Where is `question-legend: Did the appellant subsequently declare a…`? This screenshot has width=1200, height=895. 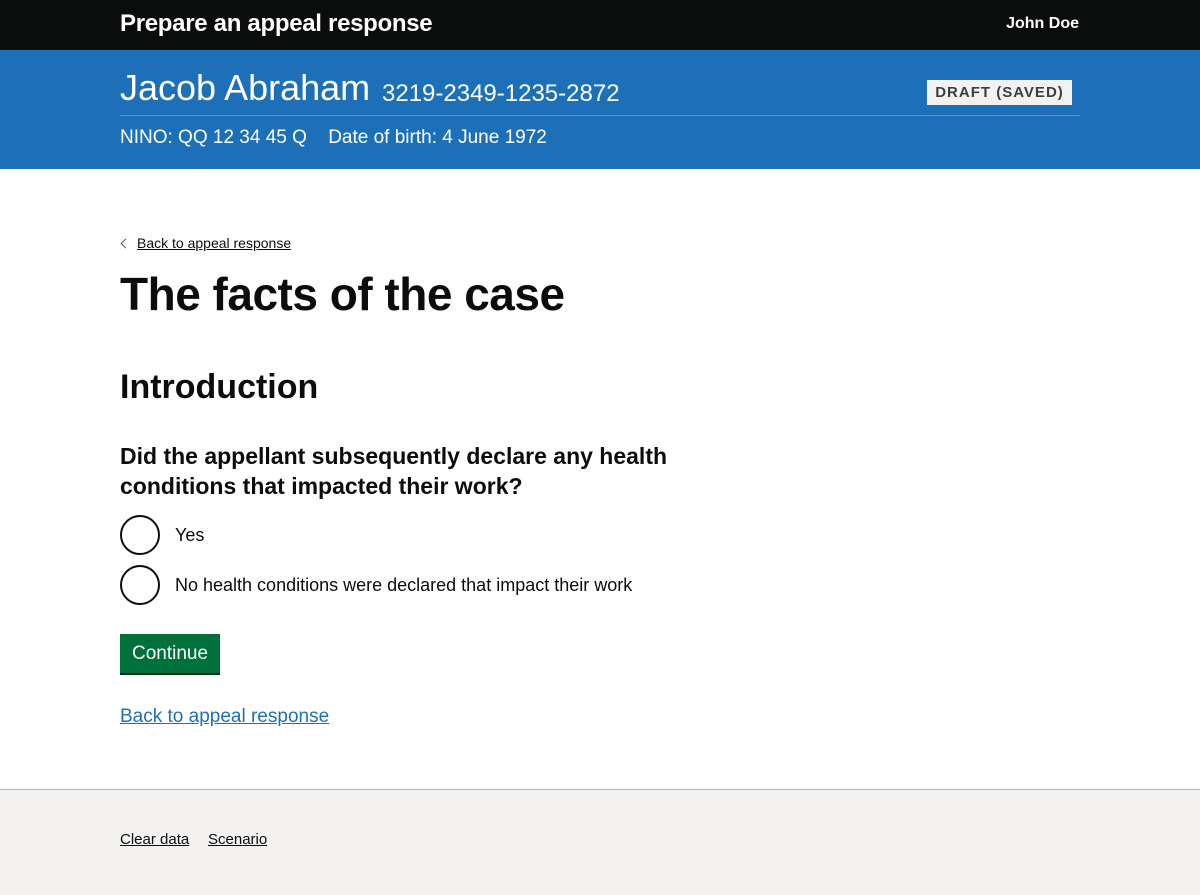 question-legend: Did the appellant subsequently declare a… is located at coordinates (394, 471).